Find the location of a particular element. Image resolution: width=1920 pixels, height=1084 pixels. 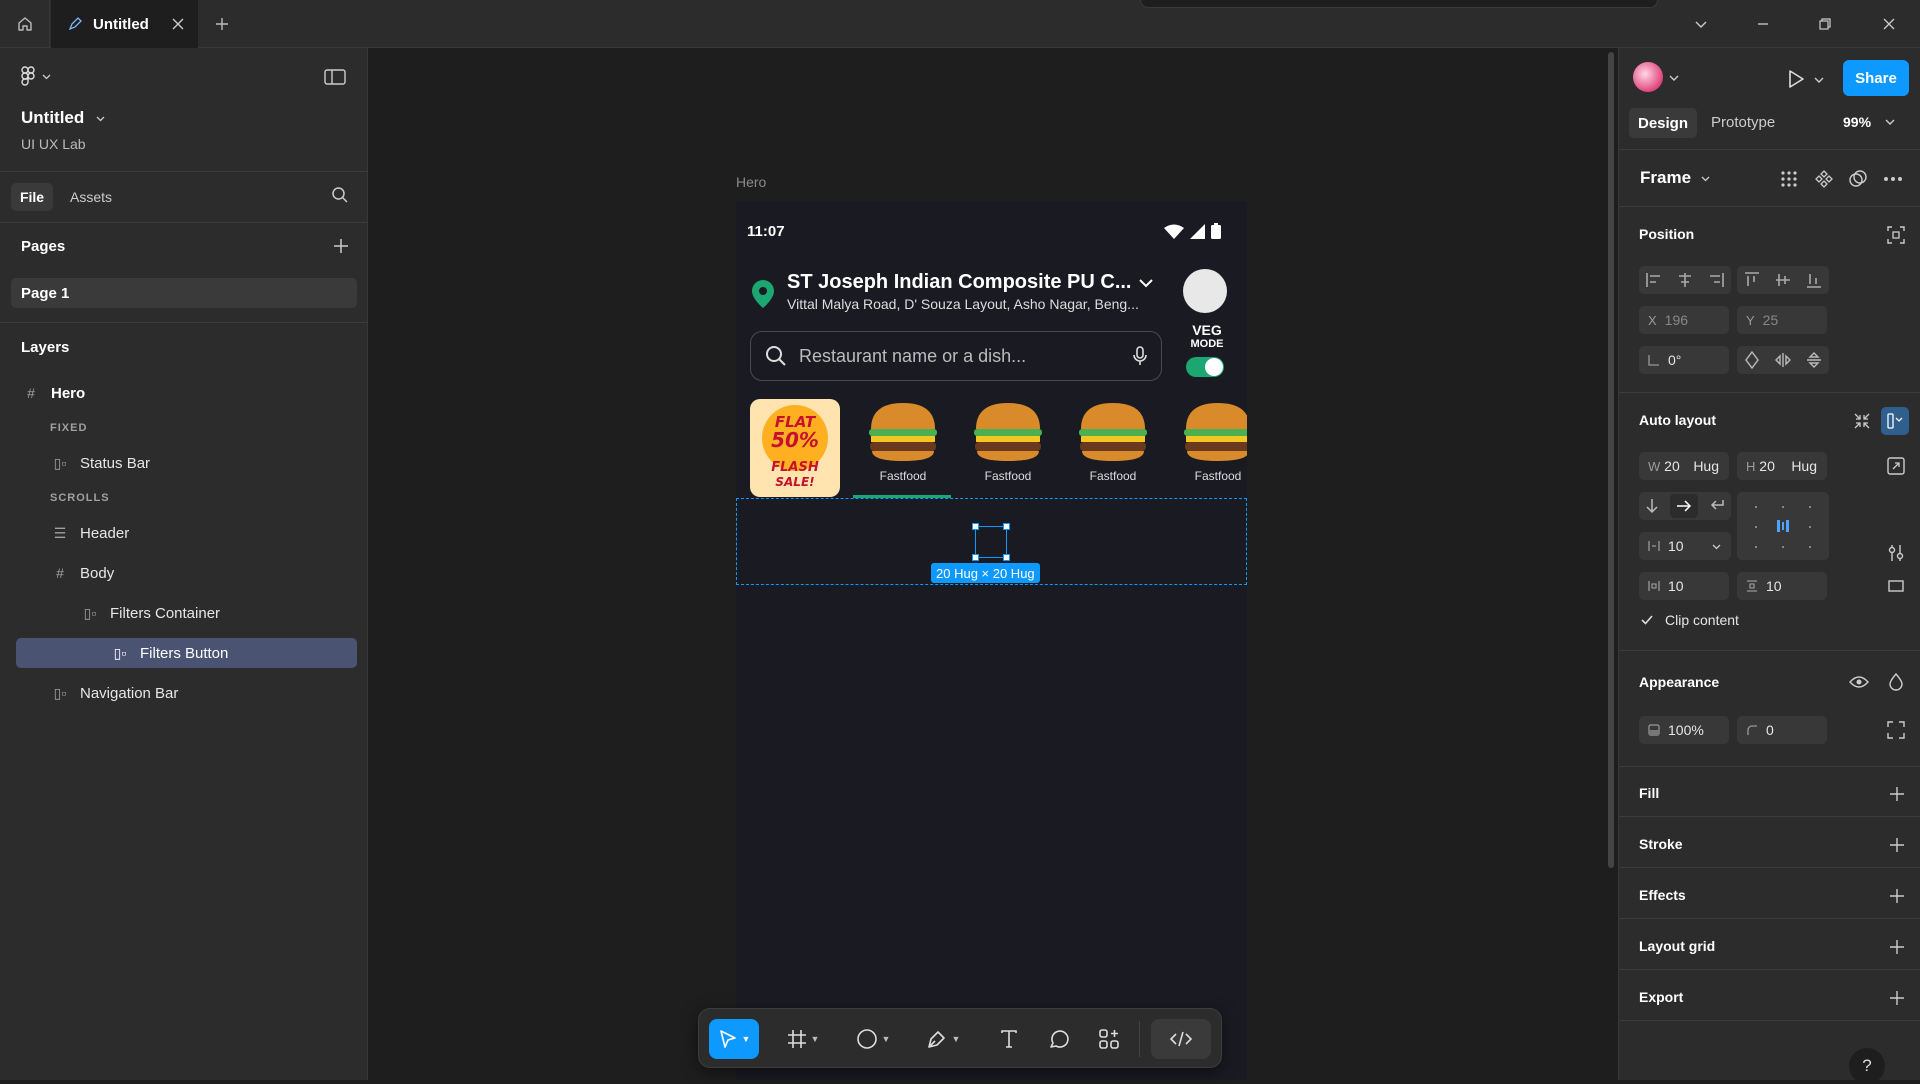

padding-vertical-field: 10 is located at coordinates (1782, 586).